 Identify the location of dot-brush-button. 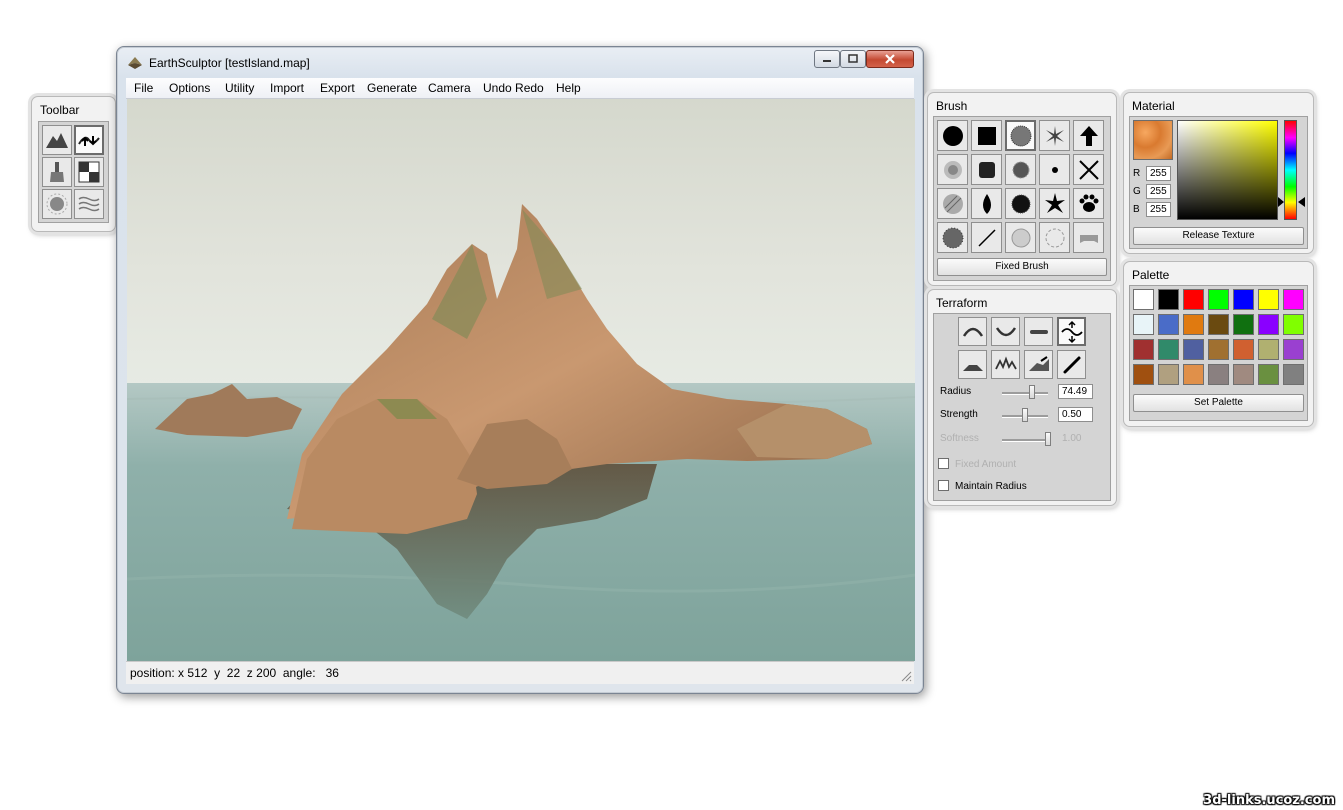
(1054, 169).